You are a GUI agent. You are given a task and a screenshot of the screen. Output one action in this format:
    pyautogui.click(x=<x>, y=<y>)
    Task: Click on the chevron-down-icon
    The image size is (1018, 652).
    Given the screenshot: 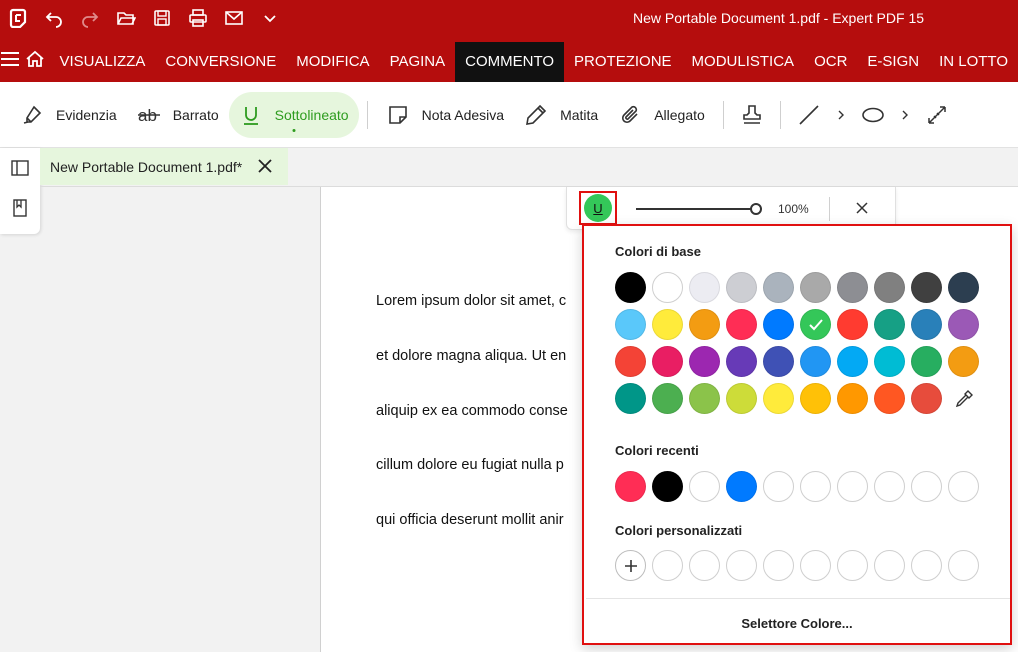 What is the action you would take?
    pyautogui.click(x=270, y=18)
    